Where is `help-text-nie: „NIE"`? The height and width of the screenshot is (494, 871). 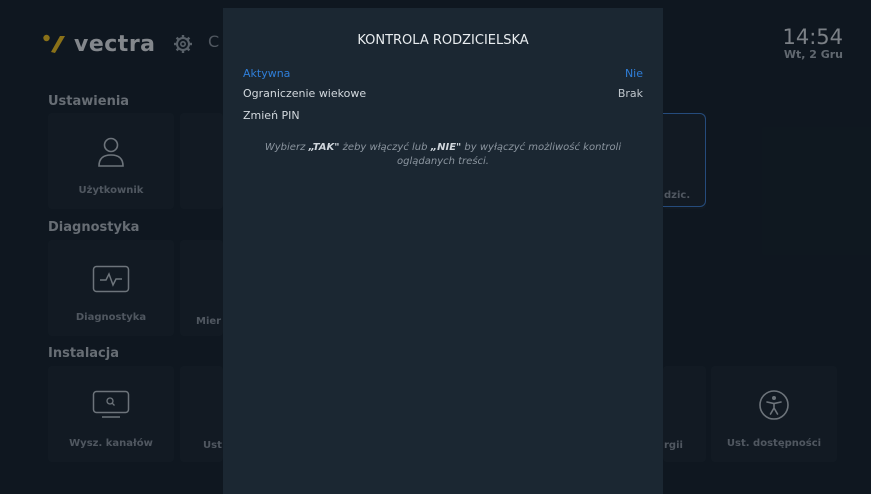
help-text-nie: „NIE" is located at coordinates (446, 147).